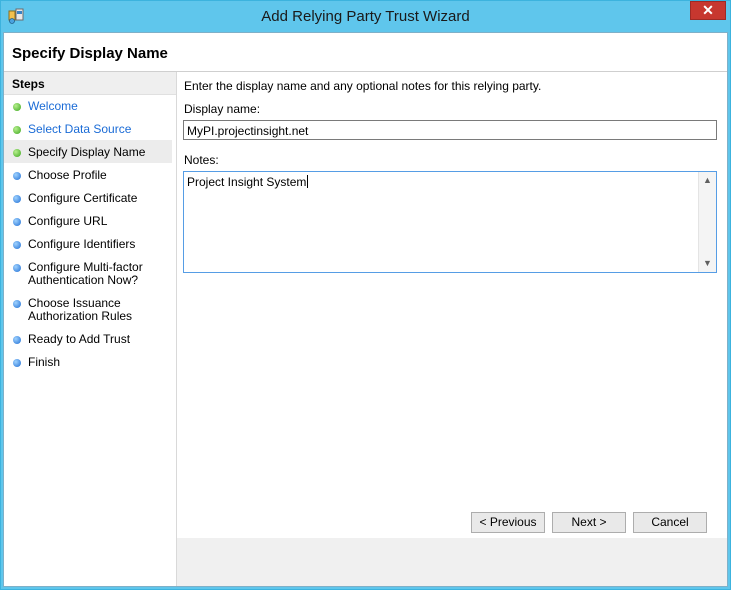  What do you see at coordinates (222, 109) in the screenshot?
I see `display-name-label: Display name:` at bounding box center [222, 109].